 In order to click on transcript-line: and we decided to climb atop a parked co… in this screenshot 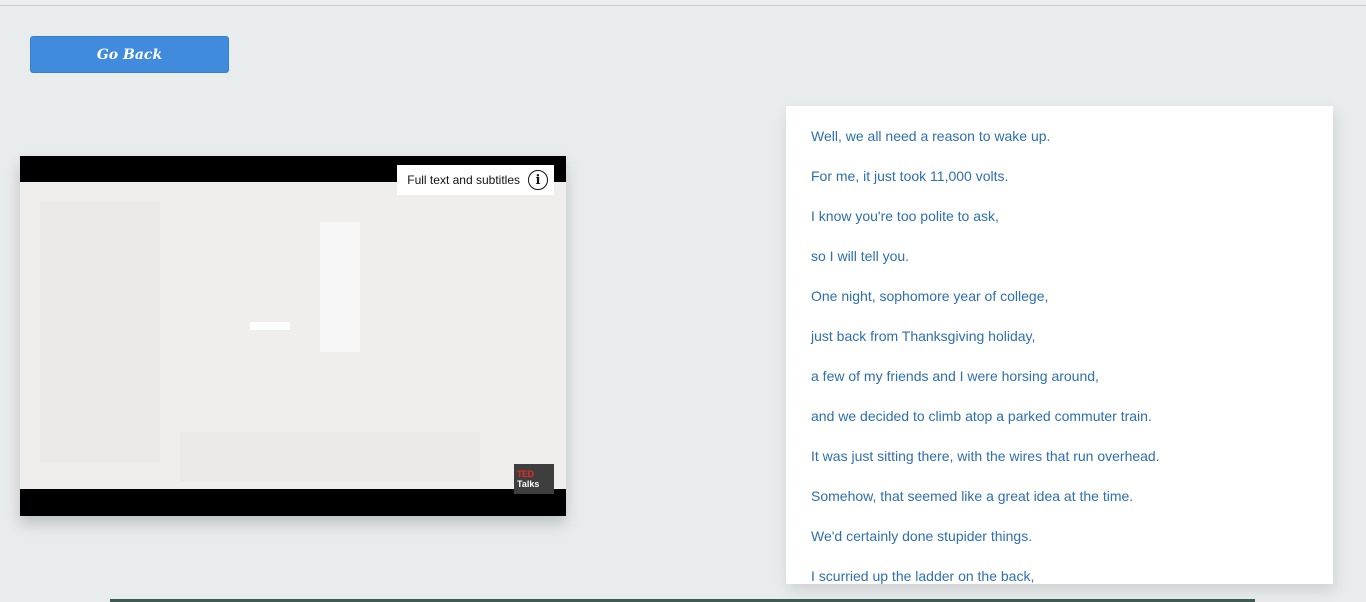, I will do `click(1059, 426)`.